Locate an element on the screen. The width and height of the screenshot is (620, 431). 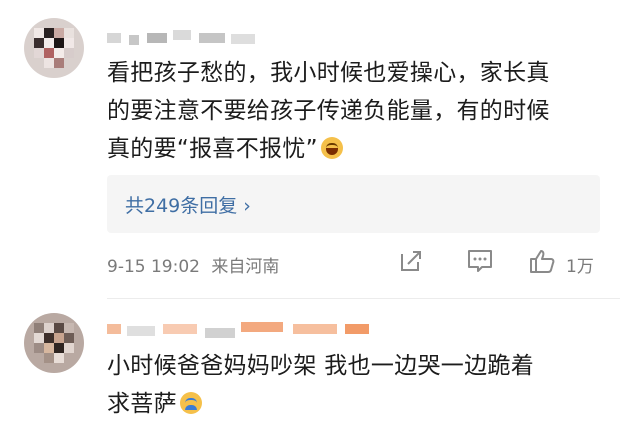
comment-text: 小时候爸爸妈妈吵架 我也一边哭一边跪着 求菩萨 is located at coordinates (320, 385).